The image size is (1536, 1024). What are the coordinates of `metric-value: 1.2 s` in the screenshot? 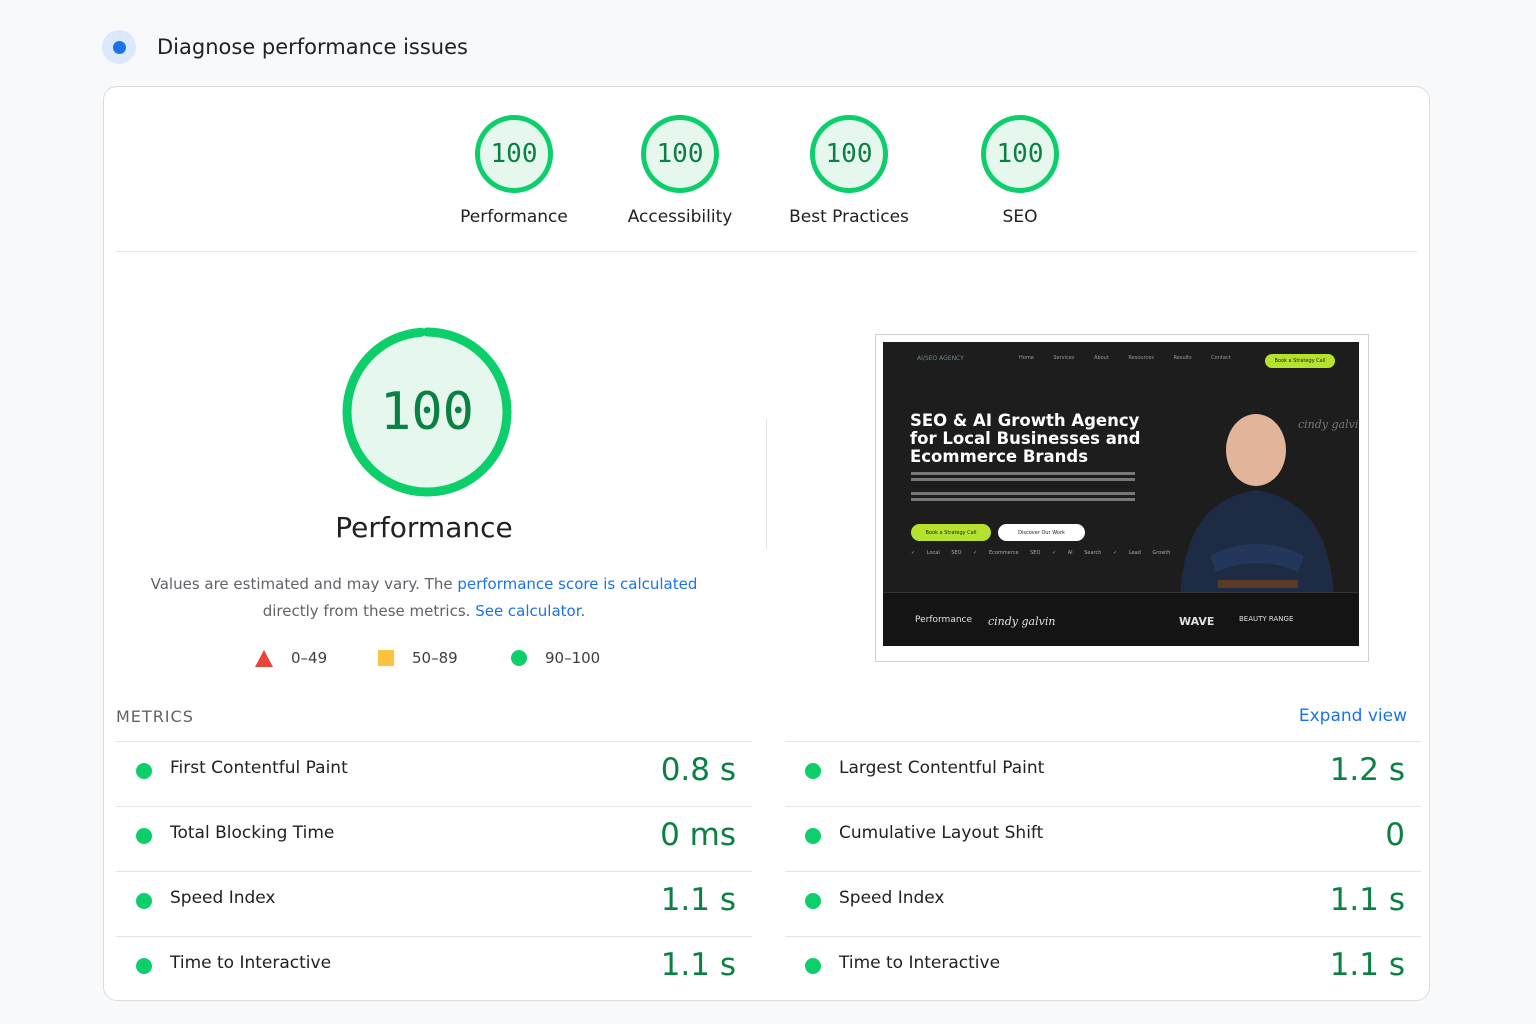 It's located at (1367, 770).